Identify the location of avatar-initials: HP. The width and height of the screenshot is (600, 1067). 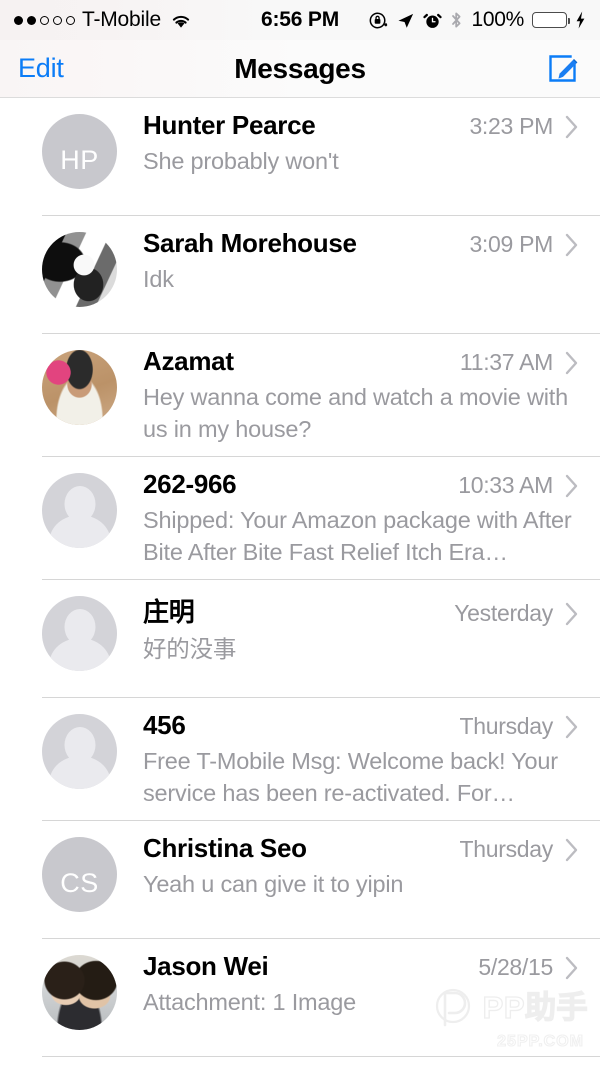
(79, 151).